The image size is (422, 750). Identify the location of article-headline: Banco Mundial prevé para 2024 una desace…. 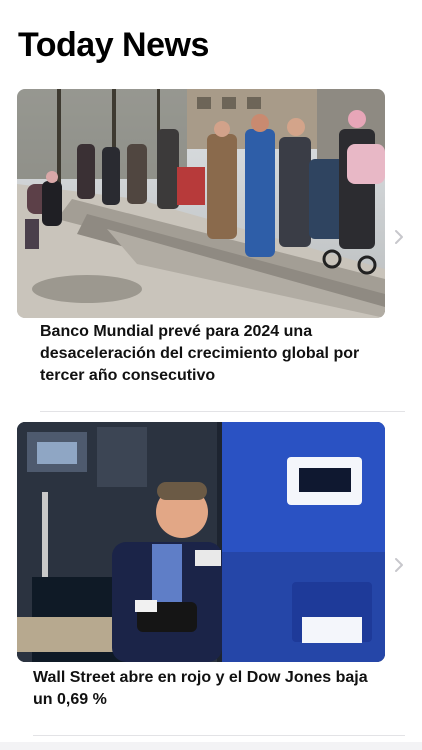
(205, 354).